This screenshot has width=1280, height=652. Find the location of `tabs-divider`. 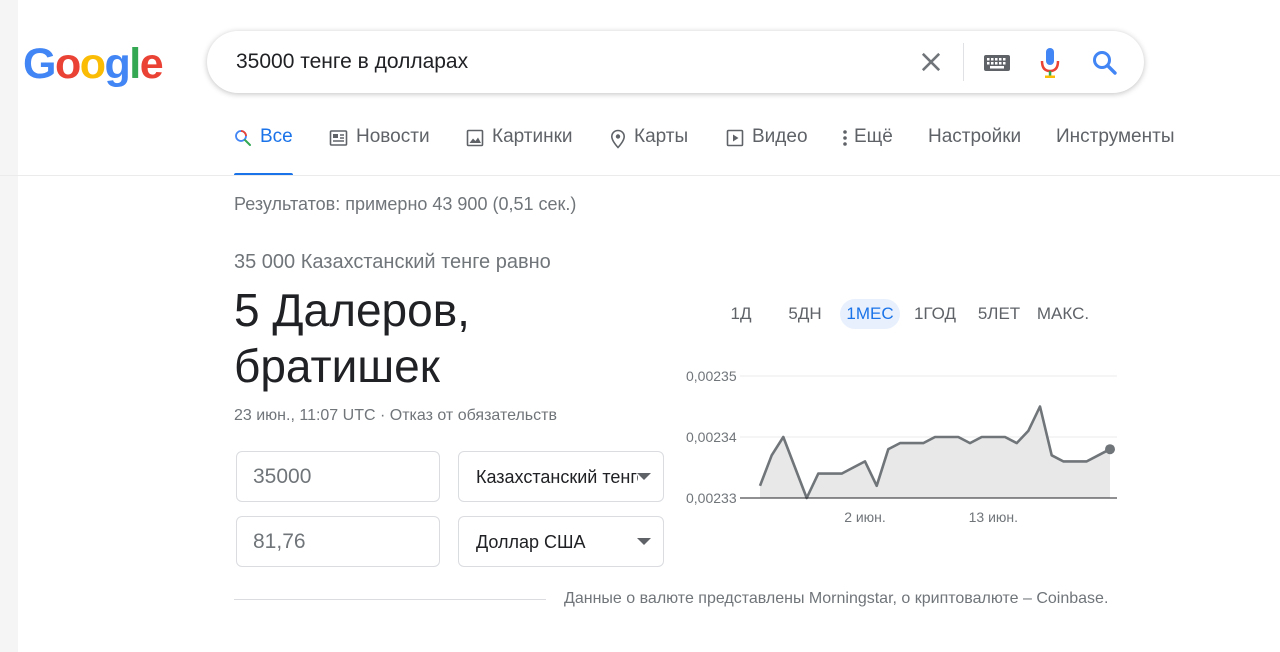

tabs-divider is located at coordinates (640, 175).